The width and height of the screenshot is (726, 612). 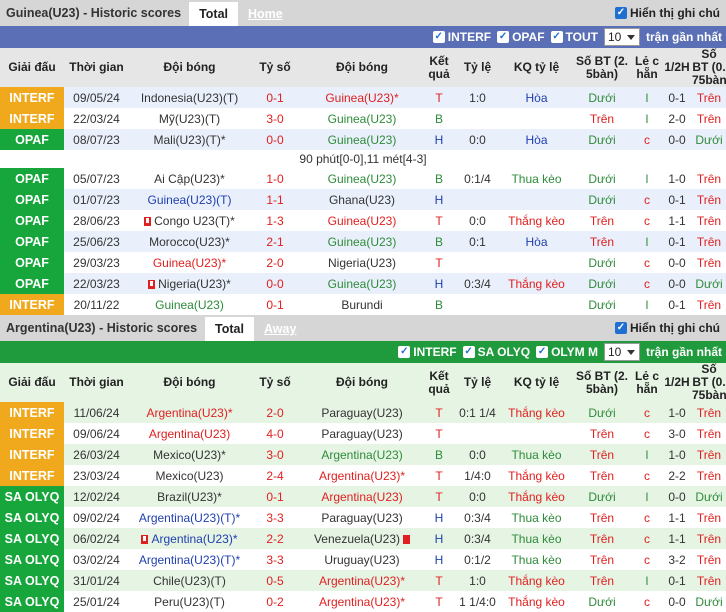 I want to click on home-team: Mali(U23)(T)*, so click(x=189, y=139).